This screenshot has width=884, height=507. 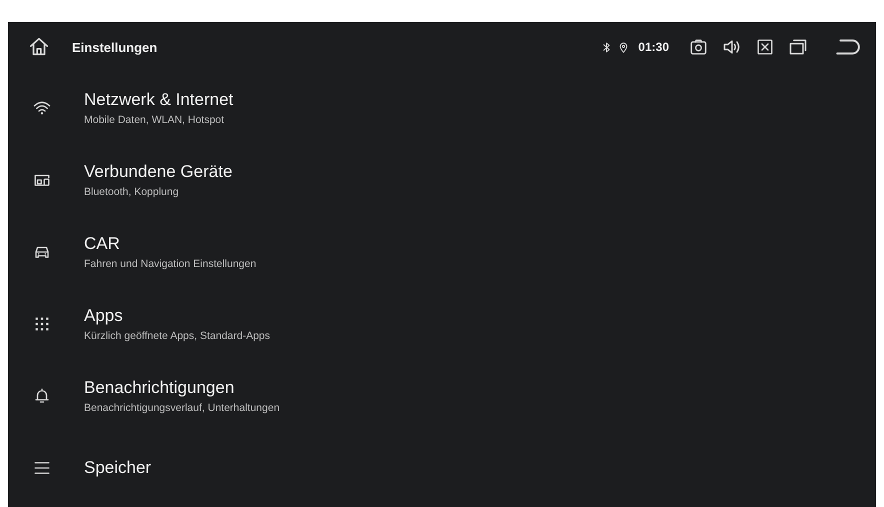 I want to click on close-box-icon, so click(x=765, y=47).